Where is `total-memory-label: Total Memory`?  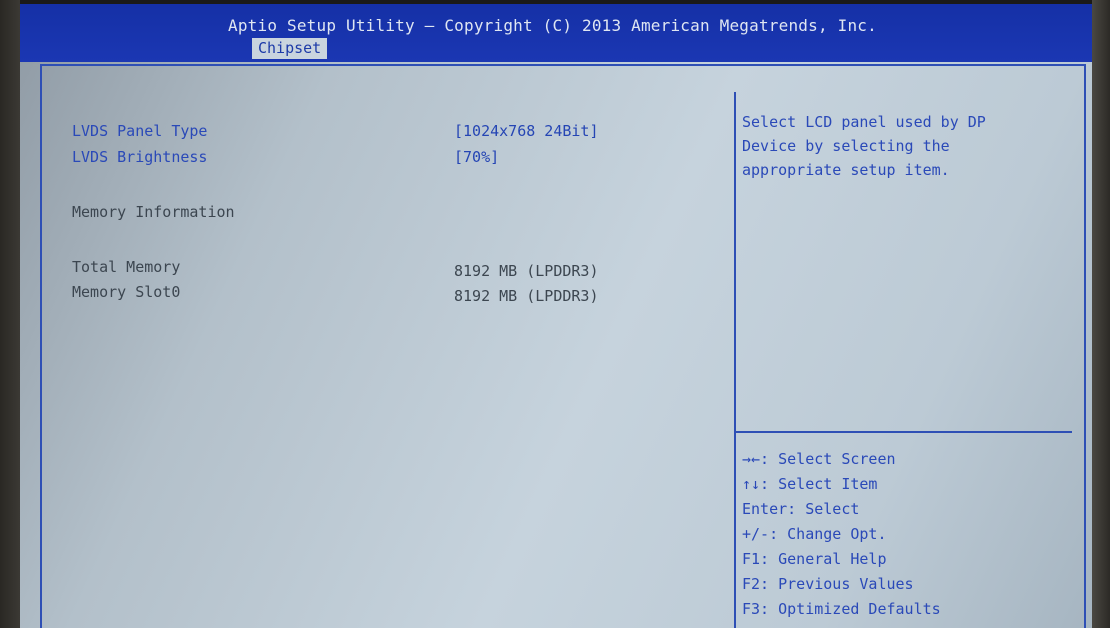
total-memory-label: Total Memory is located at coordinates (126, 267).